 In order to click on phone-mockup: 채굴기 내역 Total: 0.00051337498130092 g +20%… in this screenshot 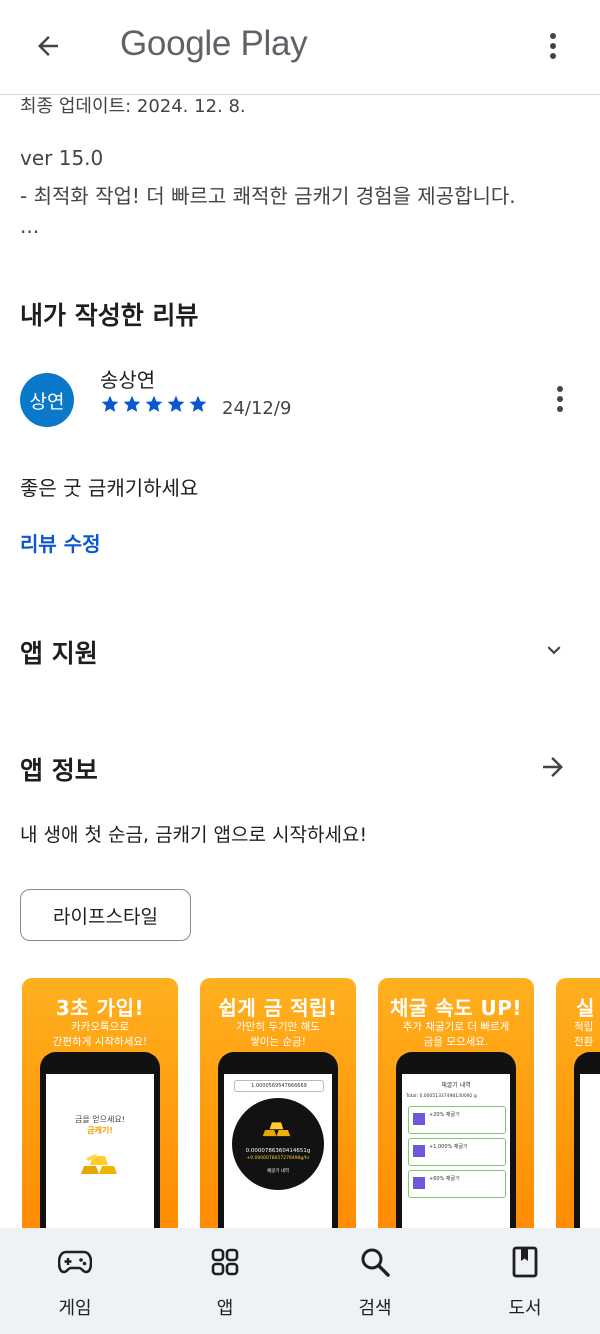, I will do `click(456, 1140)`.